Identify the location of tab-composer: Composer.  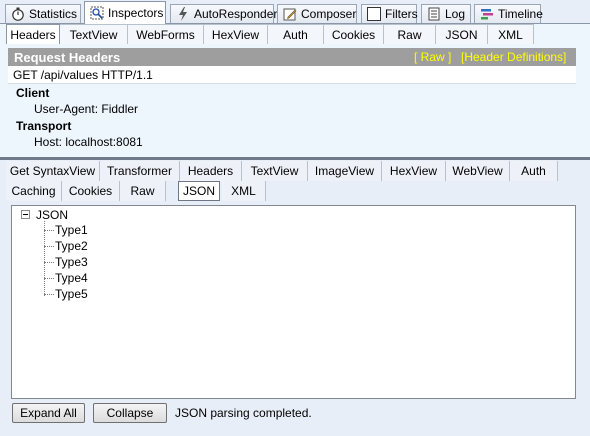
(317, 13).